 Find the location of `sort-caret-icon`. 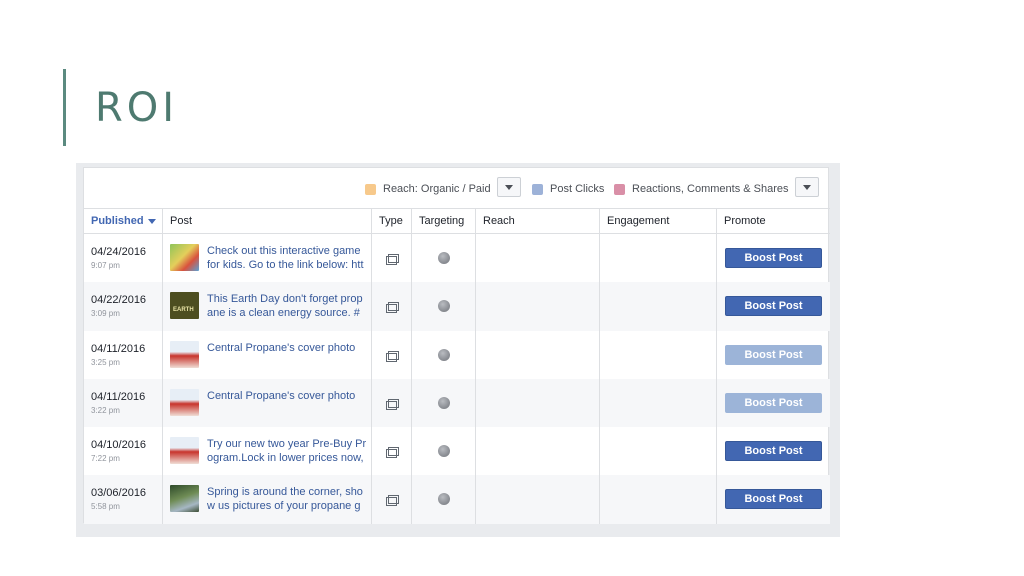

sort-caret-icon is located at coordinates (151, 221).